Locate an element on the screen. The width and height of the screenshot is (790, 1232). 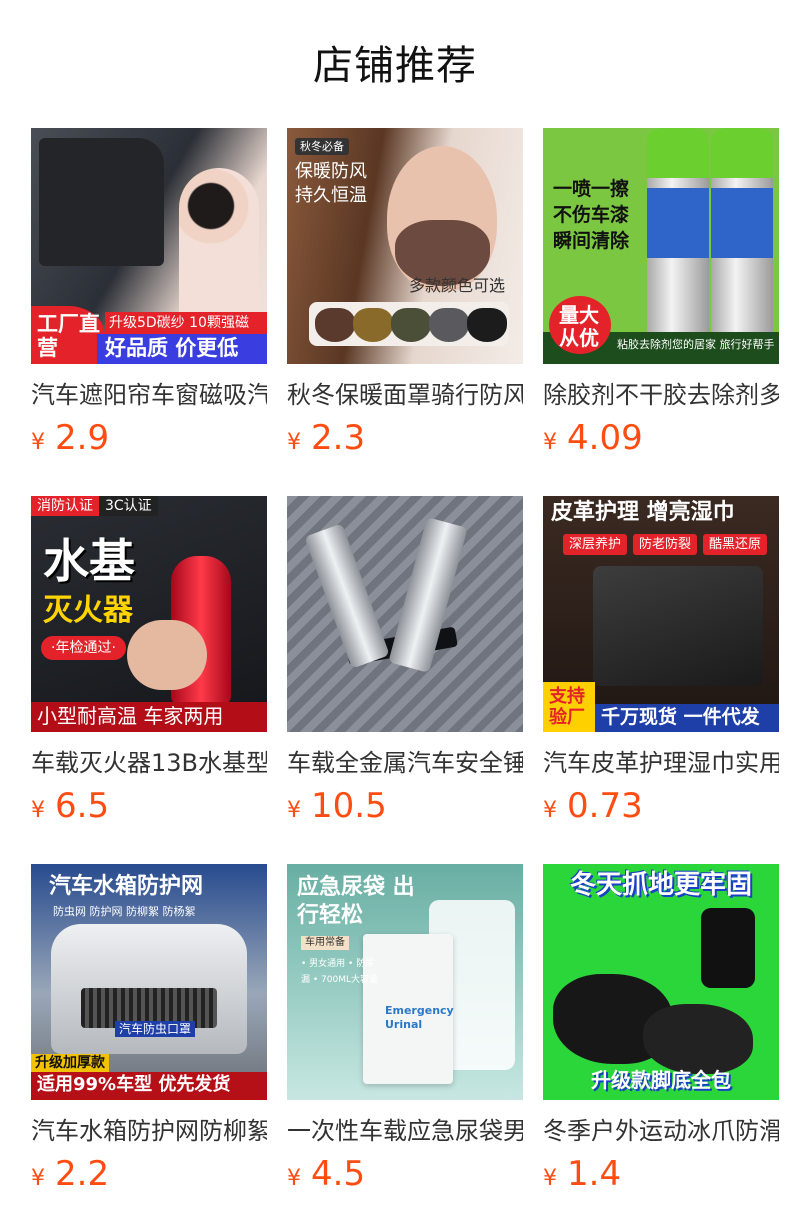
inspection-pill: ·年检通过· is located at coordinates (83, 648).